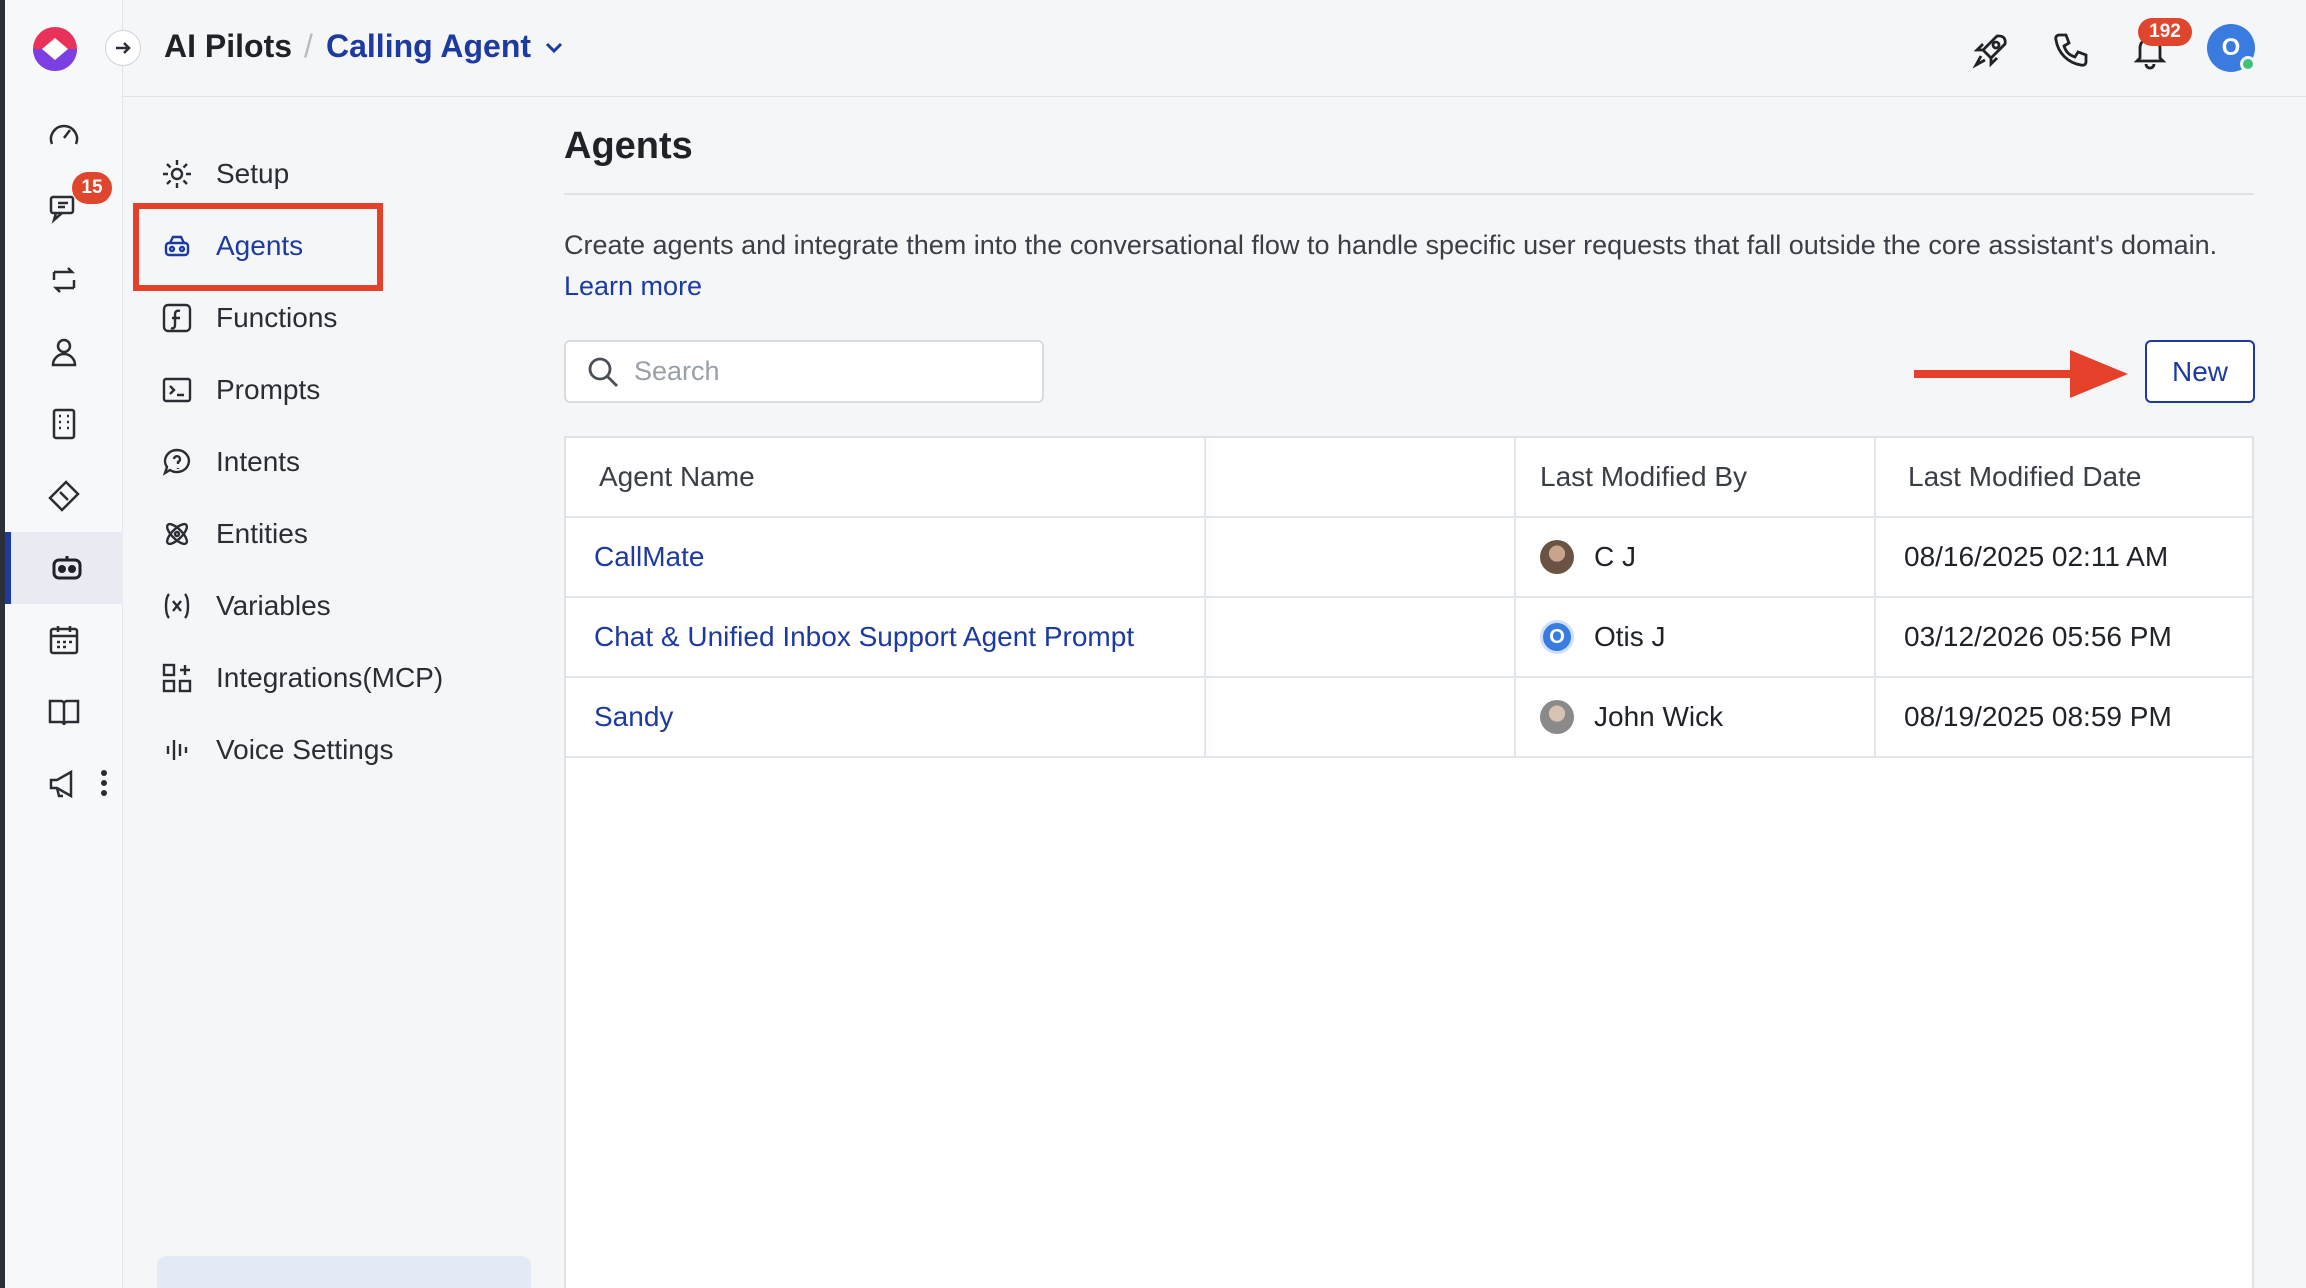 This screenshot has width=2306, height=1288. Describe the element at coordinates (649, 557) in the screenshot. I see `agent-name-link: CallMate` at that location.